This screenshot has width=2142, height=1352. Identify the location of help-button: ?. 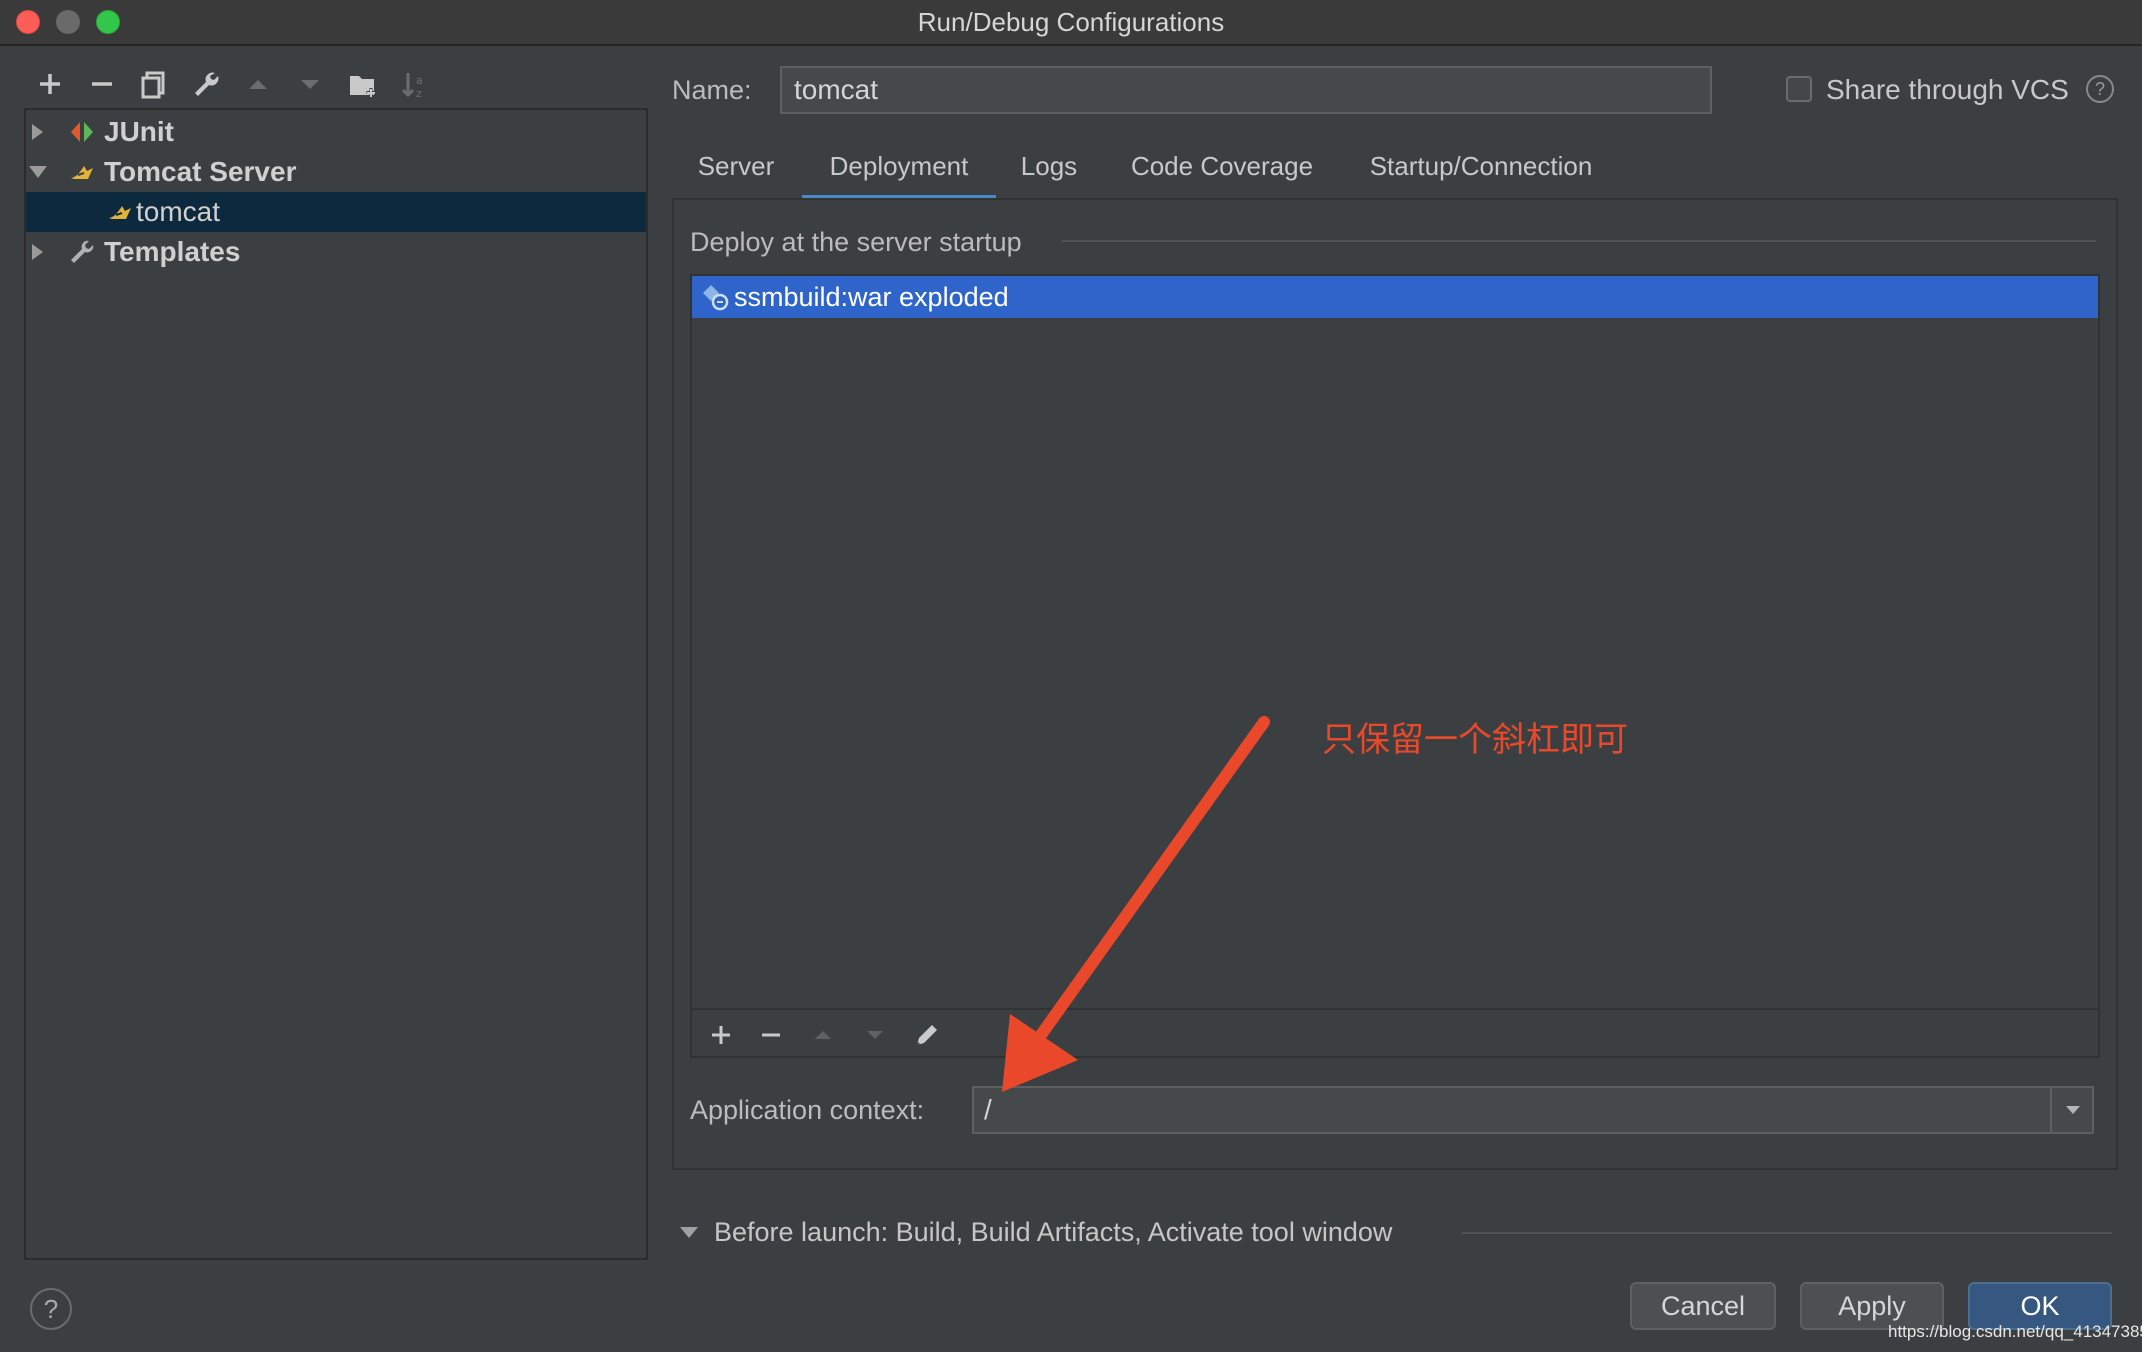
(51, 1309).